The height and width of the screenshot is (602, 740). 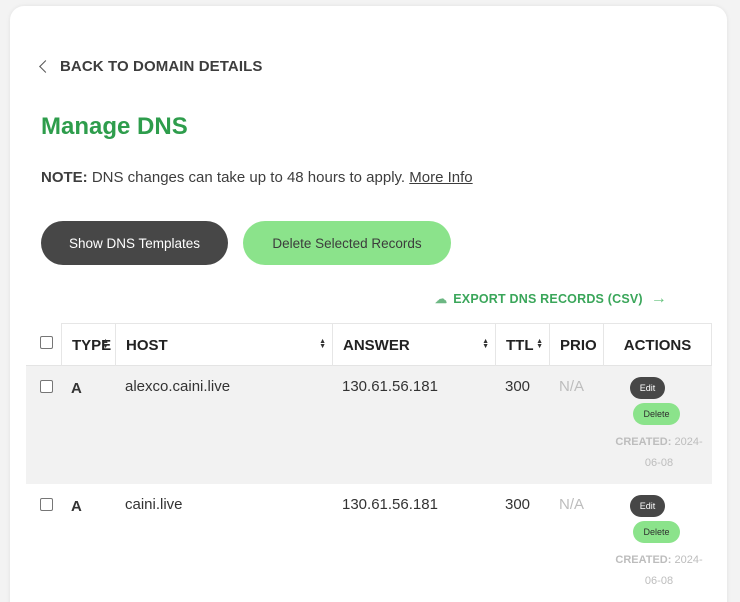 What do you see at coordinates (658, 298) in the screenshot?
I see `arrow-right-icon: →` at bounding box center [658, 298].